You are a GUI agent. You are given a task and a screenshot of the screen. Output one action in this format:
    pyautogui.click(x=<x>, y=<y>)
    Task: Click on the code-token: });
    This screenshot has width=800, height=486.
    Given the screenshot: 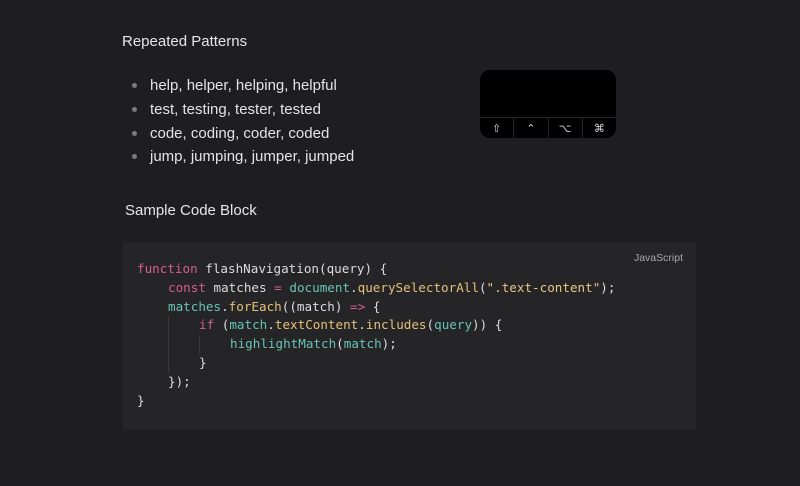 What is the action you would take?
    pyautogui.click(x=179, y=381)
    